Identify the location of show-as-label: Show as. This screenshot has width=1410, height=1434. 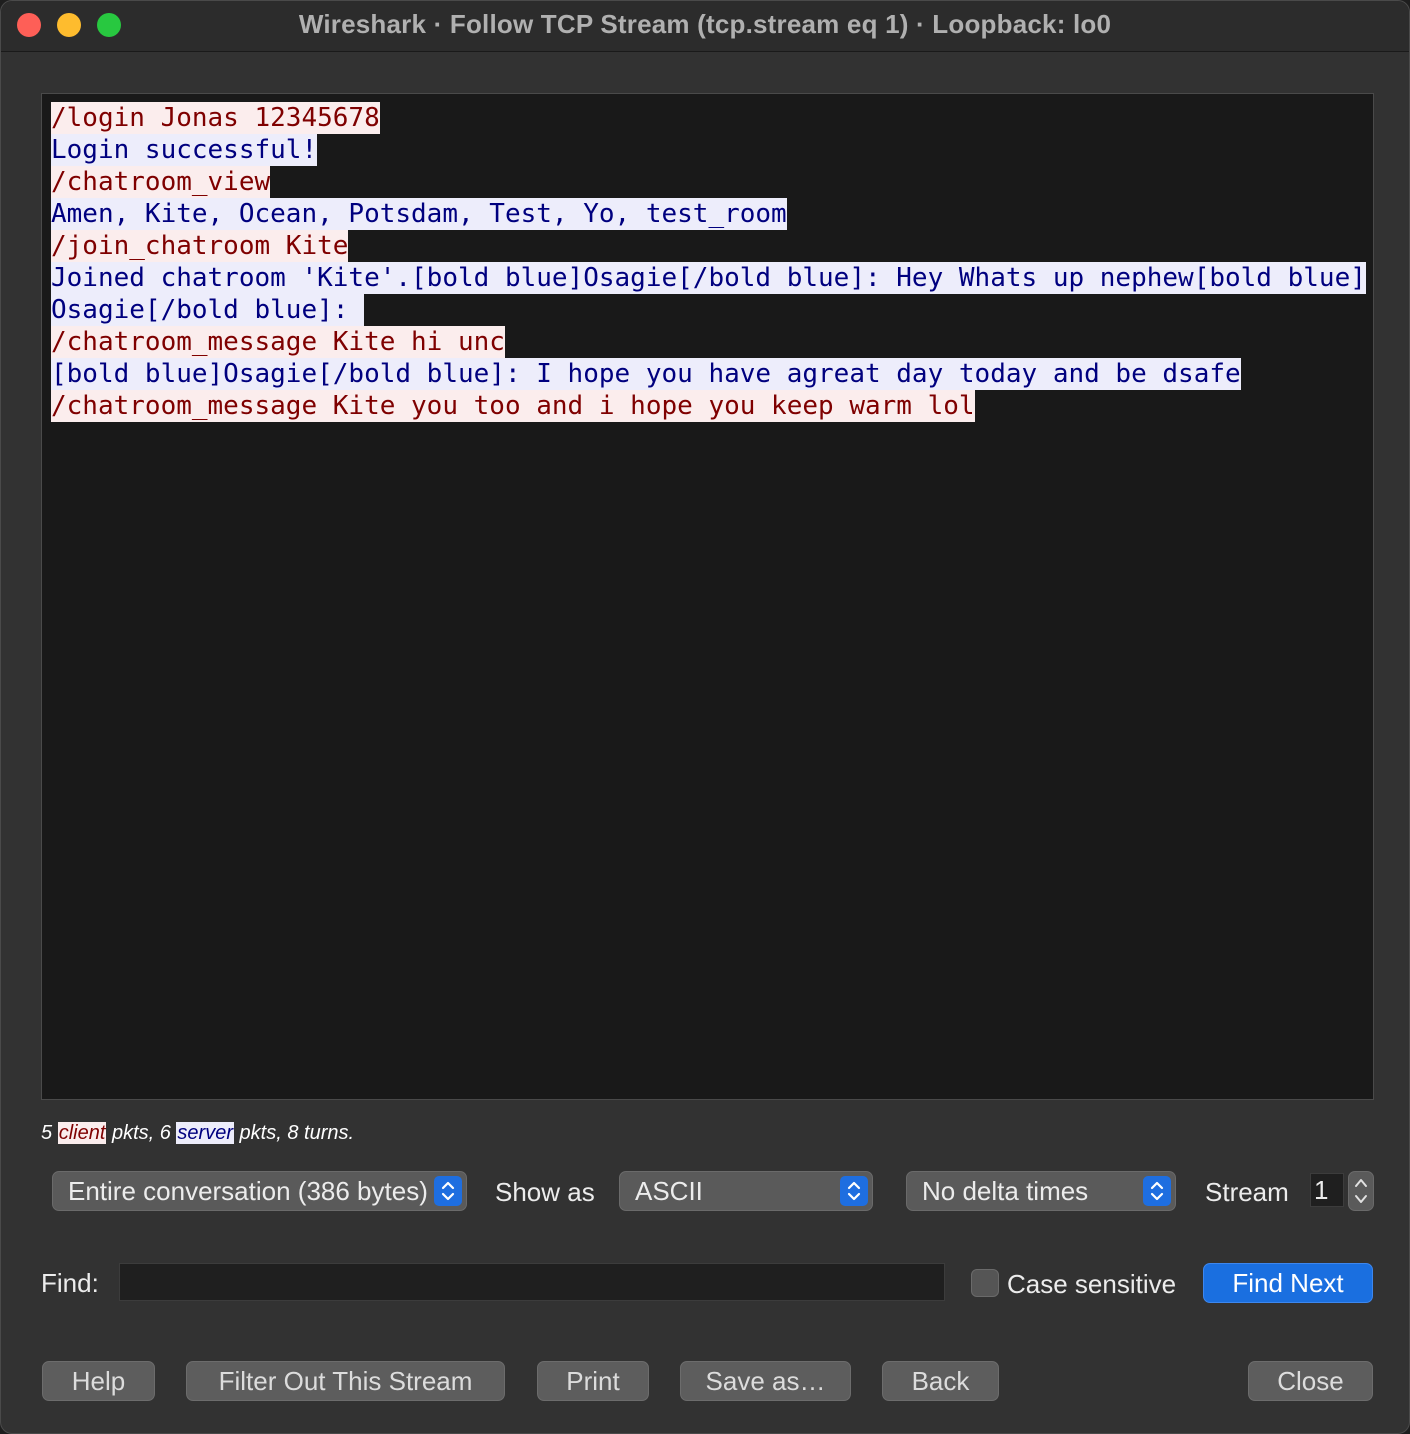
(545, 1192).